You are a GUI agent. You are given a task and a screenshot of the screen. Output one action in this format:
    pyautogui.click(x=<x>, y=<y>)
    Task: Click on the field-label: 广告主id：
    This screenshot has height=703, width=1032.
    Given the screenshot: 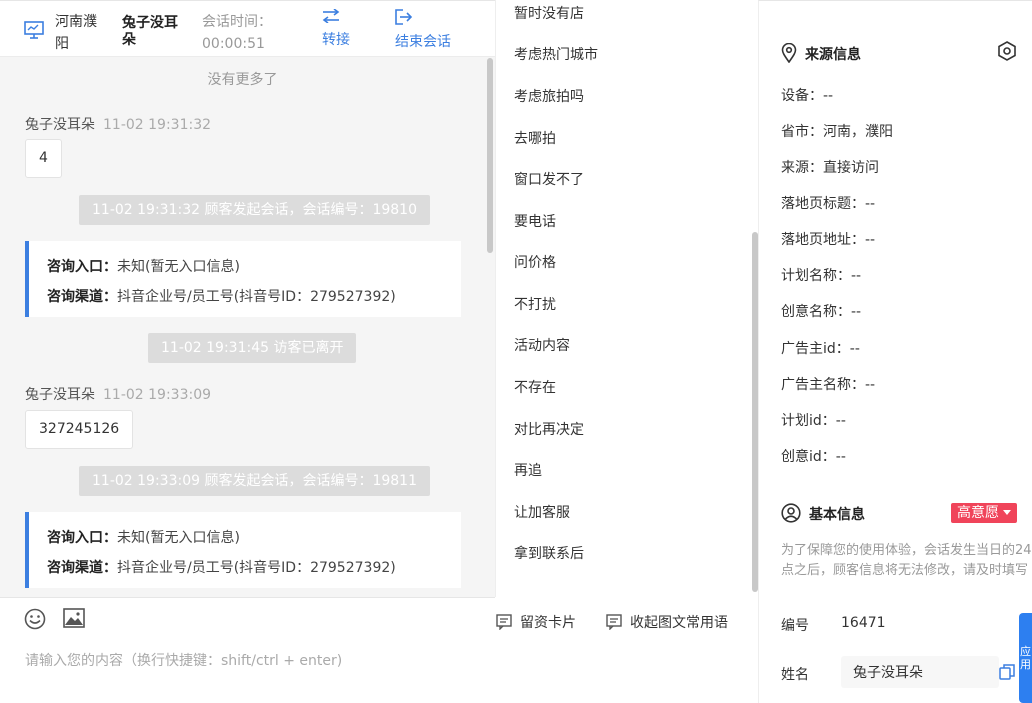 What is the action you would take?
    pyautogui.click(x=815, y=349)
    